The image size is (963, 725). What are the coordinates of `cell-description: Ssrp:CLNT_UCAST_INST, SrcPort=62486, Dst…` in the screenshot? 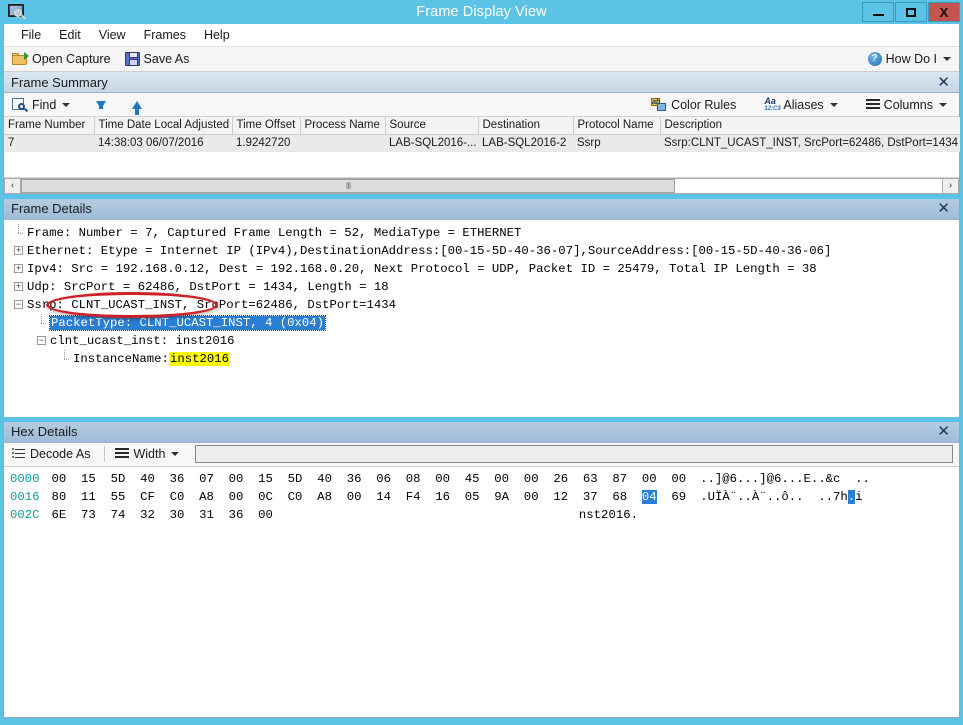 It's located at (810, 143).